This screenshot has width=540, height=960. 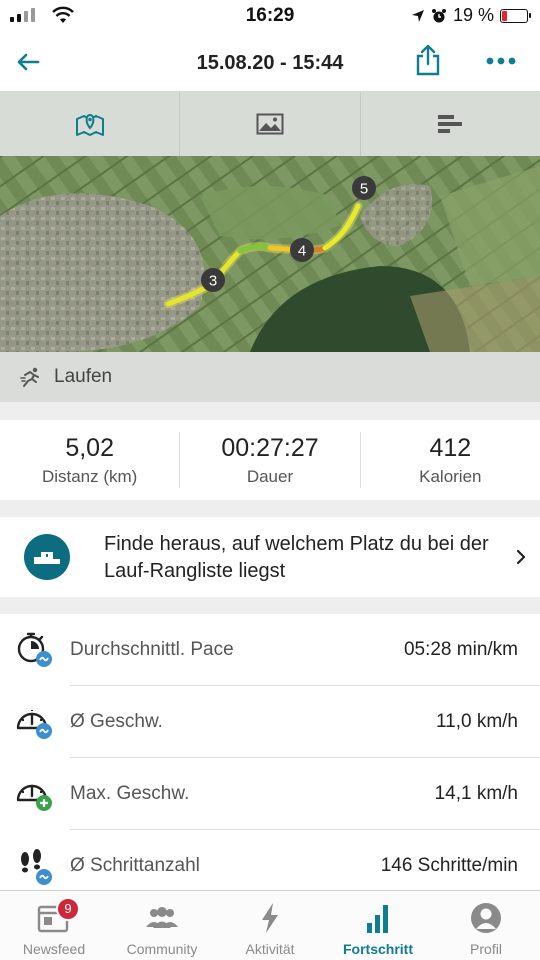 What do you see at coordinates (377, 919) in the screenshot?
I see `progress-bars-icon` at bounding box center [377, 919].